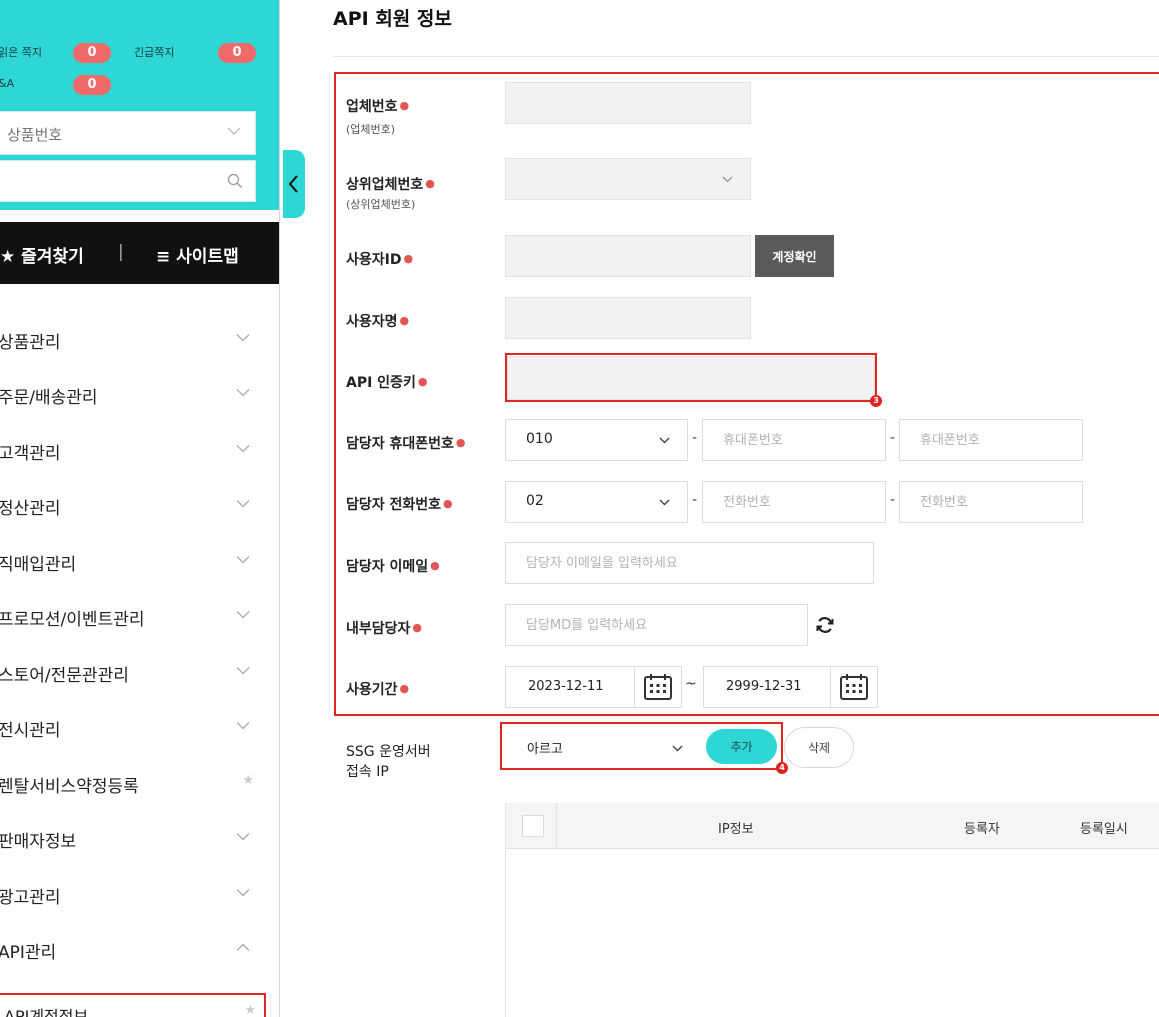 The height and width of the screenshot is (1017, 1159). I want to click on add-ip-button: 추가, so click(741, 746).